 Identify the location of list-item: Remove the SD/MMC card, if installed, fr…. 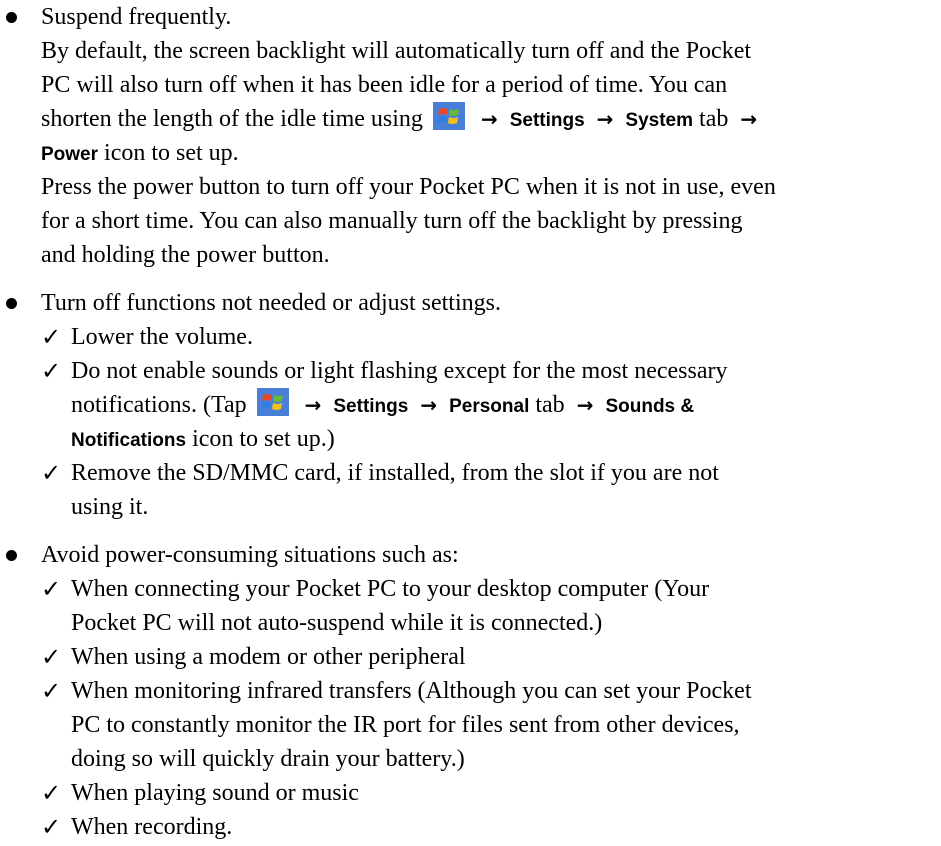
(395, 473).